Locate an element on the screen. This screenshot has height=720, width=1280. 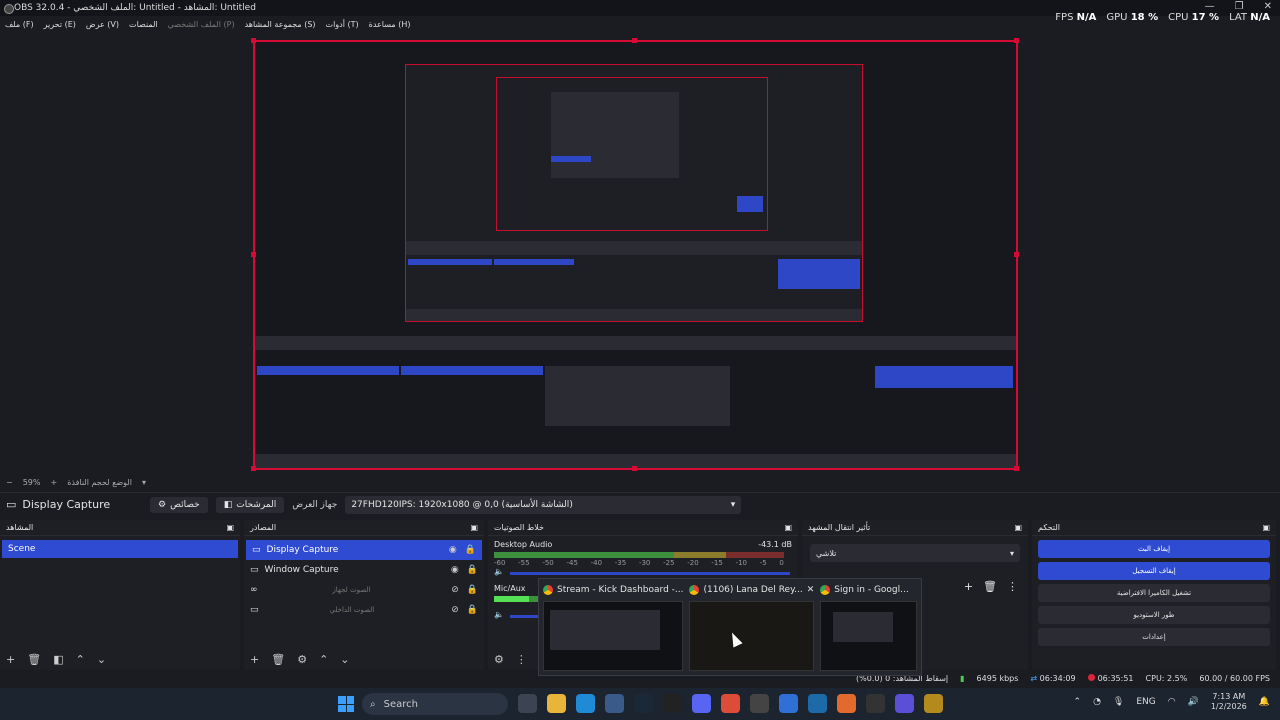
stop-recording-button: إيقاف التسجيل is located at coordinates (1154, 571).